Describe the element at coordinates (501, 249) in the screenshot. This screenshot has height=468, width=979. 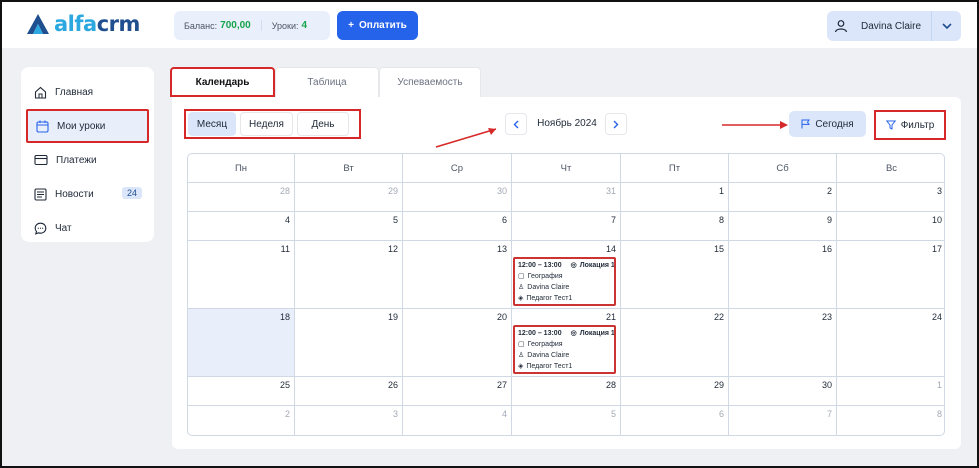
I see `day-number: 13` at that location.